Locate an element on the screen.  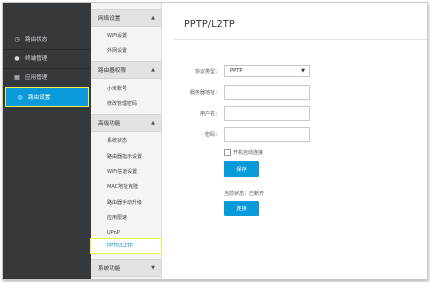
submenu-item-qos: 应用限速 is located at coordinates (117, 218).